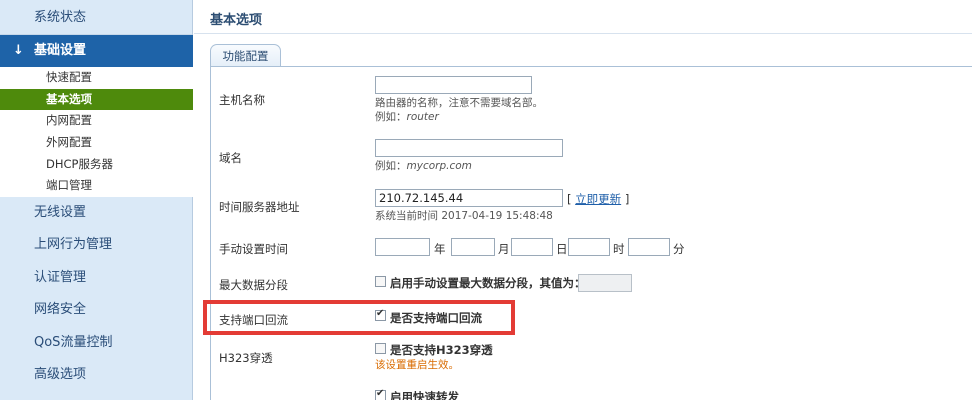 This screenshot has width=972, height=400. I want to click on minute-input, so click(649, 247).